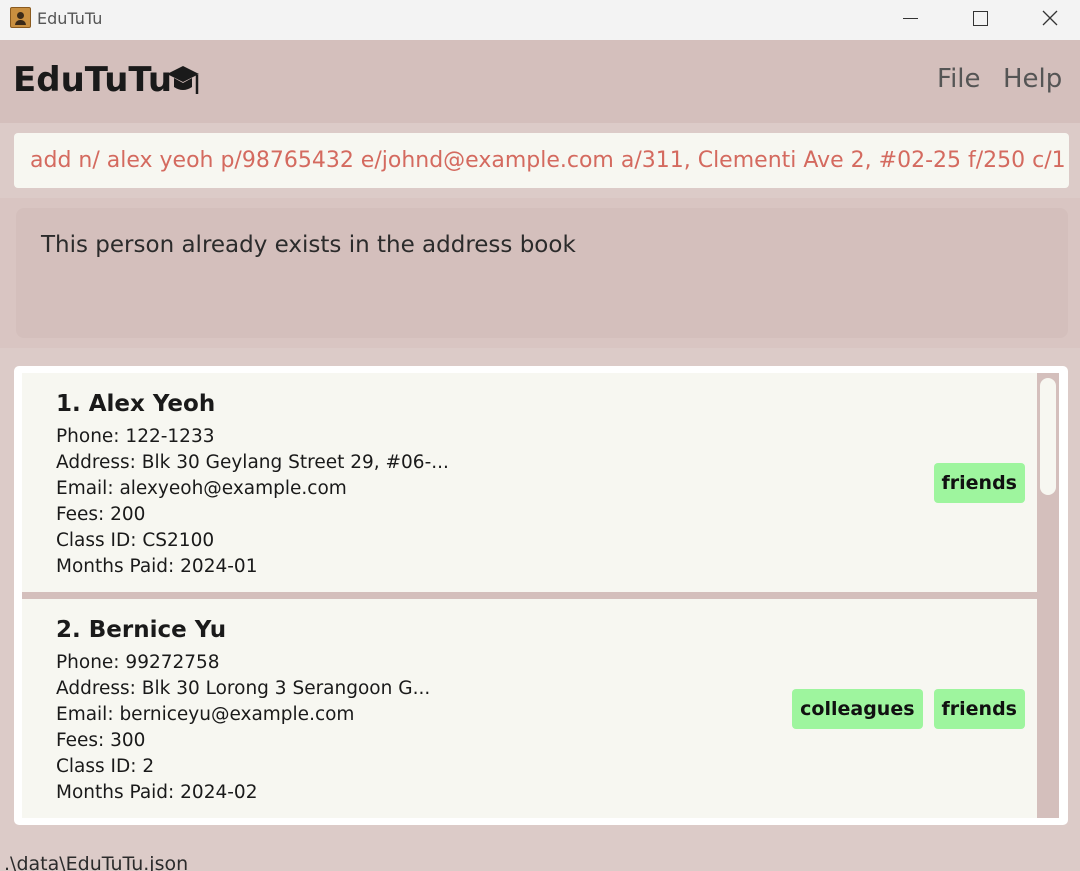 This screenshot has width=1080, height=871. Describe the element at coordinates (70, 18) in the screenshot. I see `window-title: EduTuTu` at that location.